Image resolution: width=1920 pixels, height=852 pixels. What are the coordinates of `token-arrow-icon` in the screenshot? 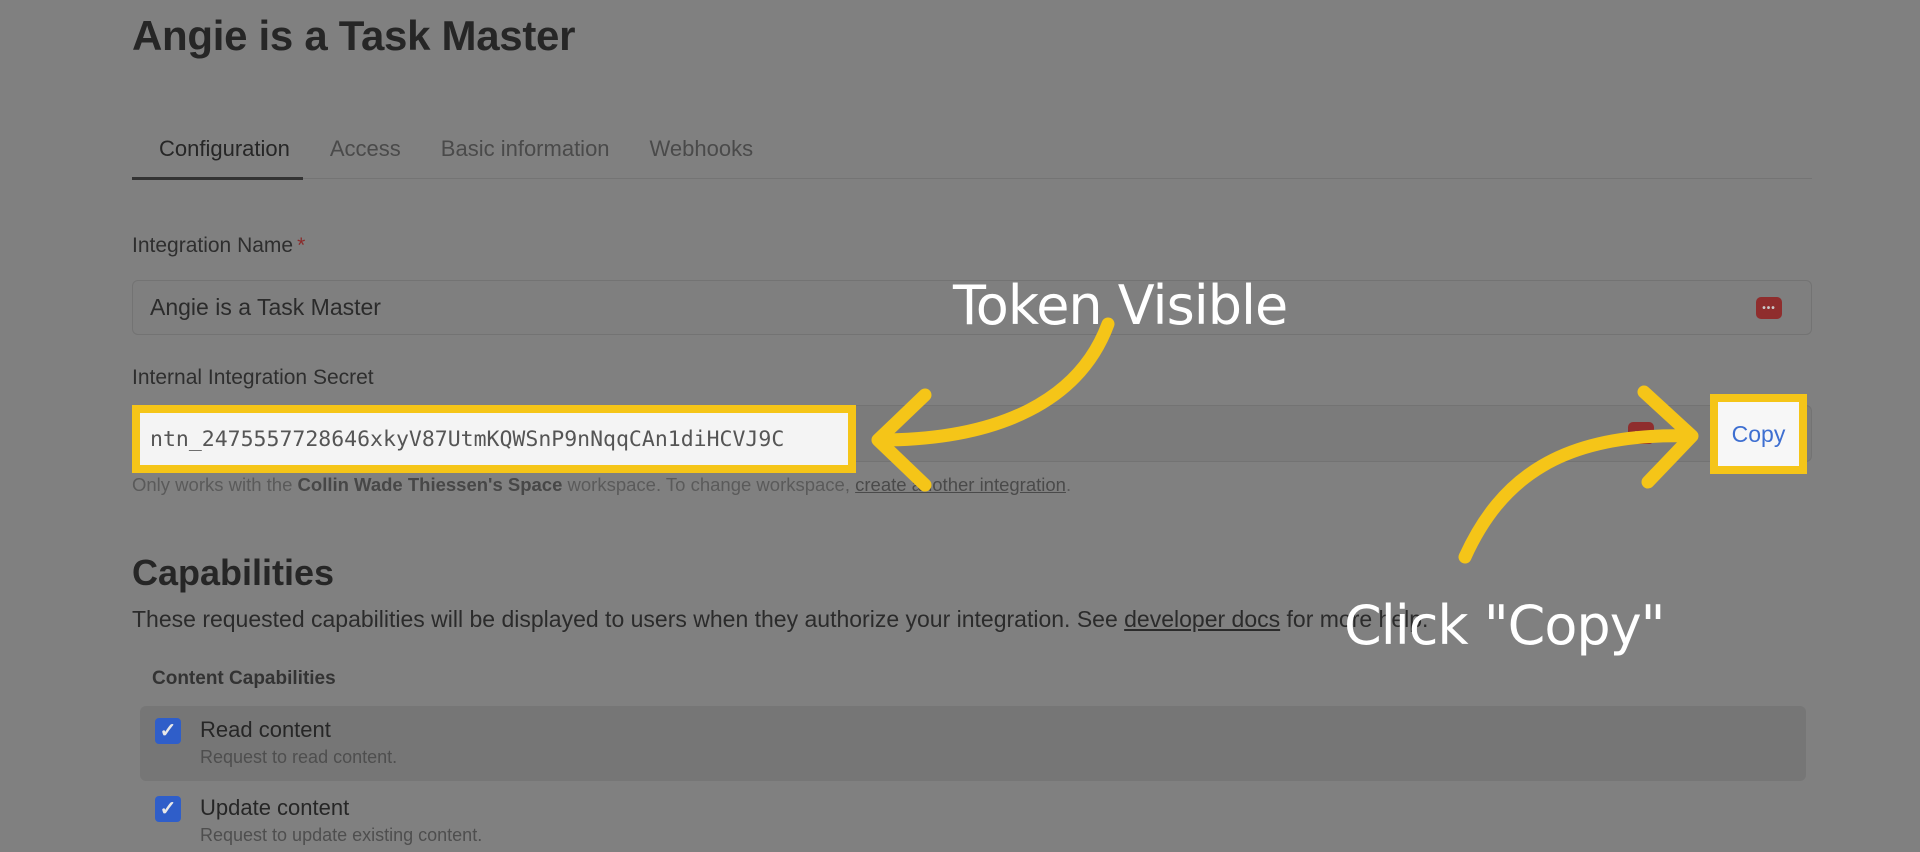 It's located at (994, 382).